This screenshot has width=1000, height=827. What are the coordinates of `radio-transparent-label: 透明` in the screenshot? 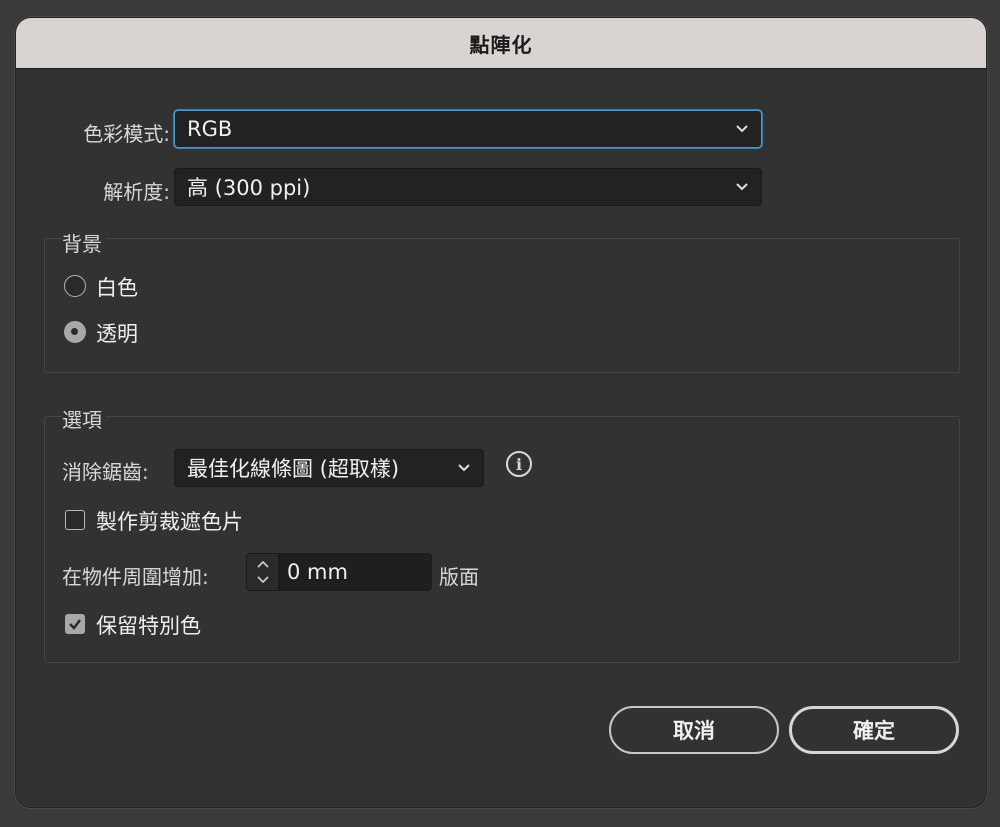 It's located at (117, 334).